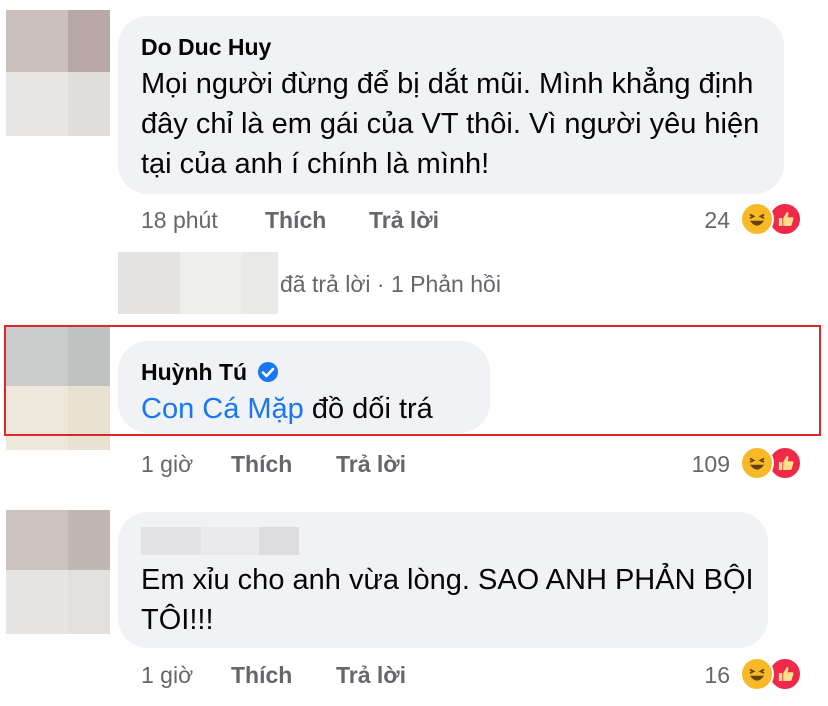  Describe the element at coordinates (695, 464) in the screenshot. I see `reaction-count: 109` at that location.